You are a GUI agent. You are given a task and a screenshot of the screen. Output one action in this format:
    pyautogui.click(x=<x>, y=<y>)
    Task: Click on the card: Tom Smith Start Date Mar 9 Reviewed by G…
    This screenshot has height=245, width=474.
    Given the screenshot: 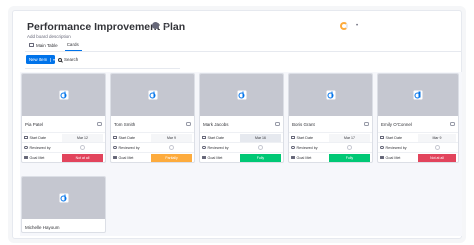 What is the action you would take?
    pyautogui.click(x=152, y=118)
    